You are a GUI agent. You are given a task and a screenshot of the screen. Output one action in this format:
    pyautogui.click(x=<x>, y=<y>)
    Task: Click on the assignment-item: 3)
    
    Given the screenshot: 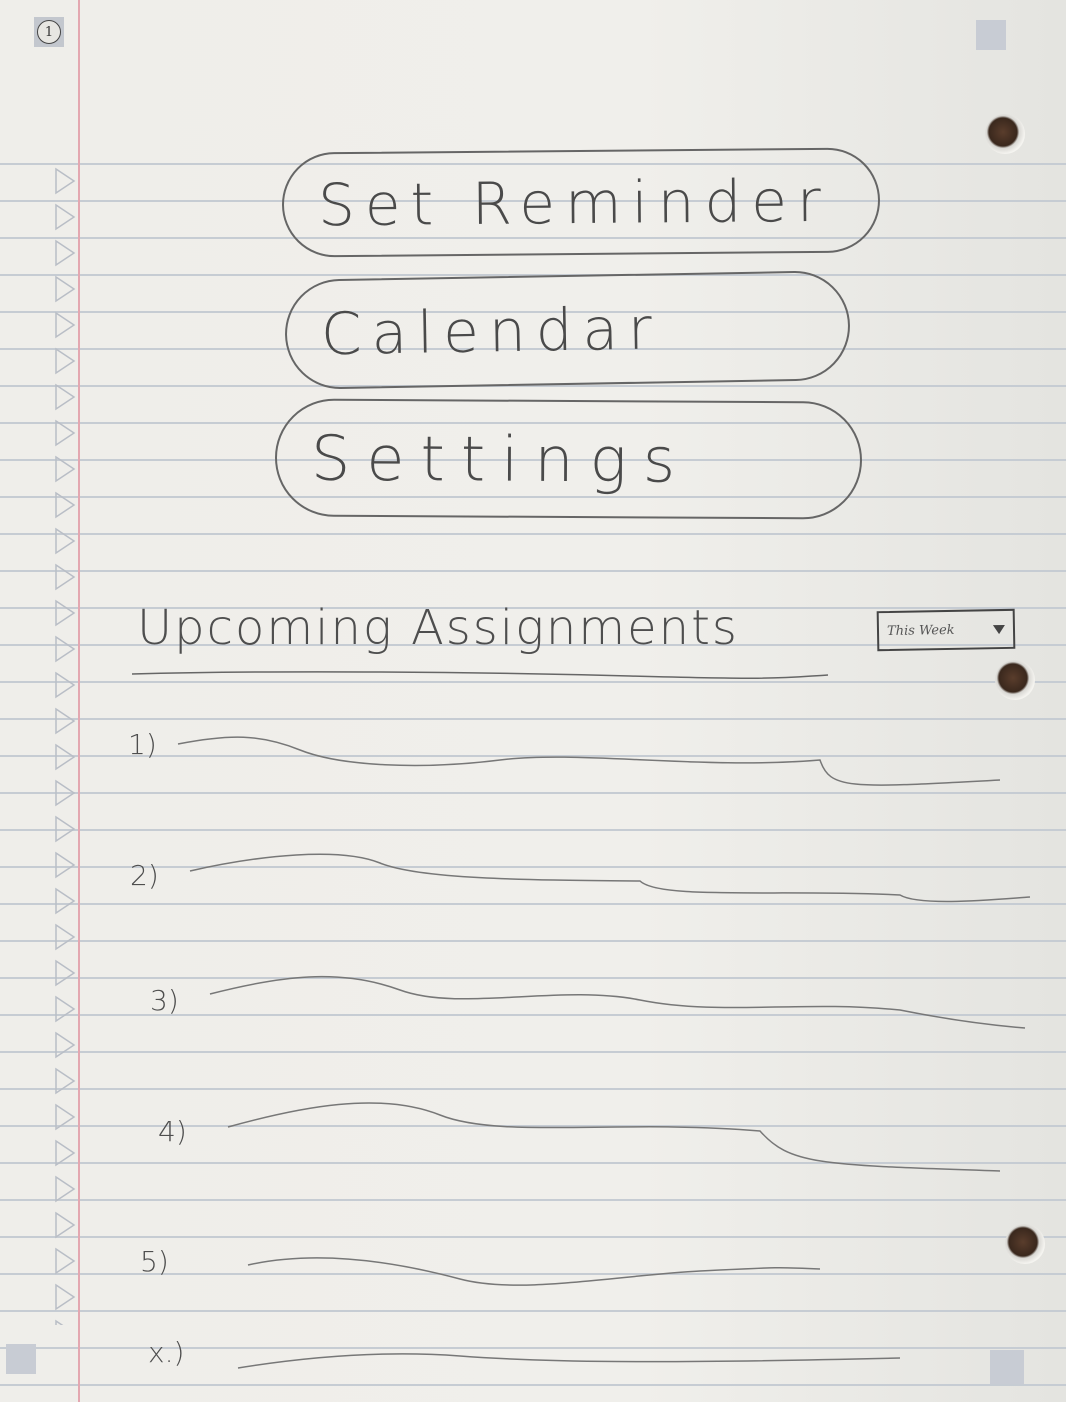 What is the action you would take?
    pyautogui.click(x=533, y=1000)
    